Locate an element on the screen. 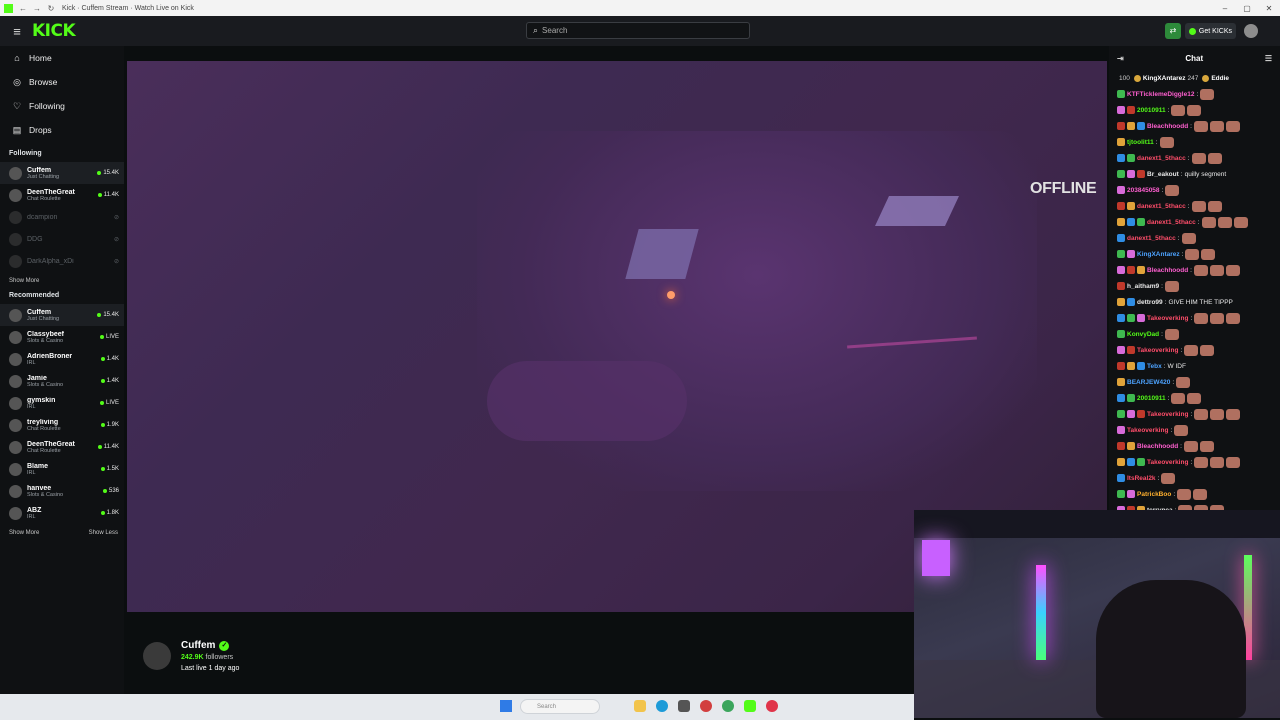  kick-app-icon is located at coordinates (750, 706).